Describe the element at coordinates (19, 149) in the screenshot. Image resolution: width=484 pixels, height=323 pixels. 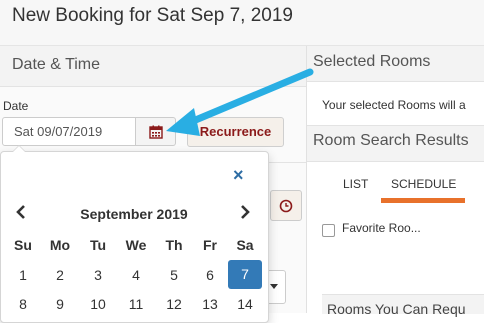
I see `datepicker-caret-inner` at that location.